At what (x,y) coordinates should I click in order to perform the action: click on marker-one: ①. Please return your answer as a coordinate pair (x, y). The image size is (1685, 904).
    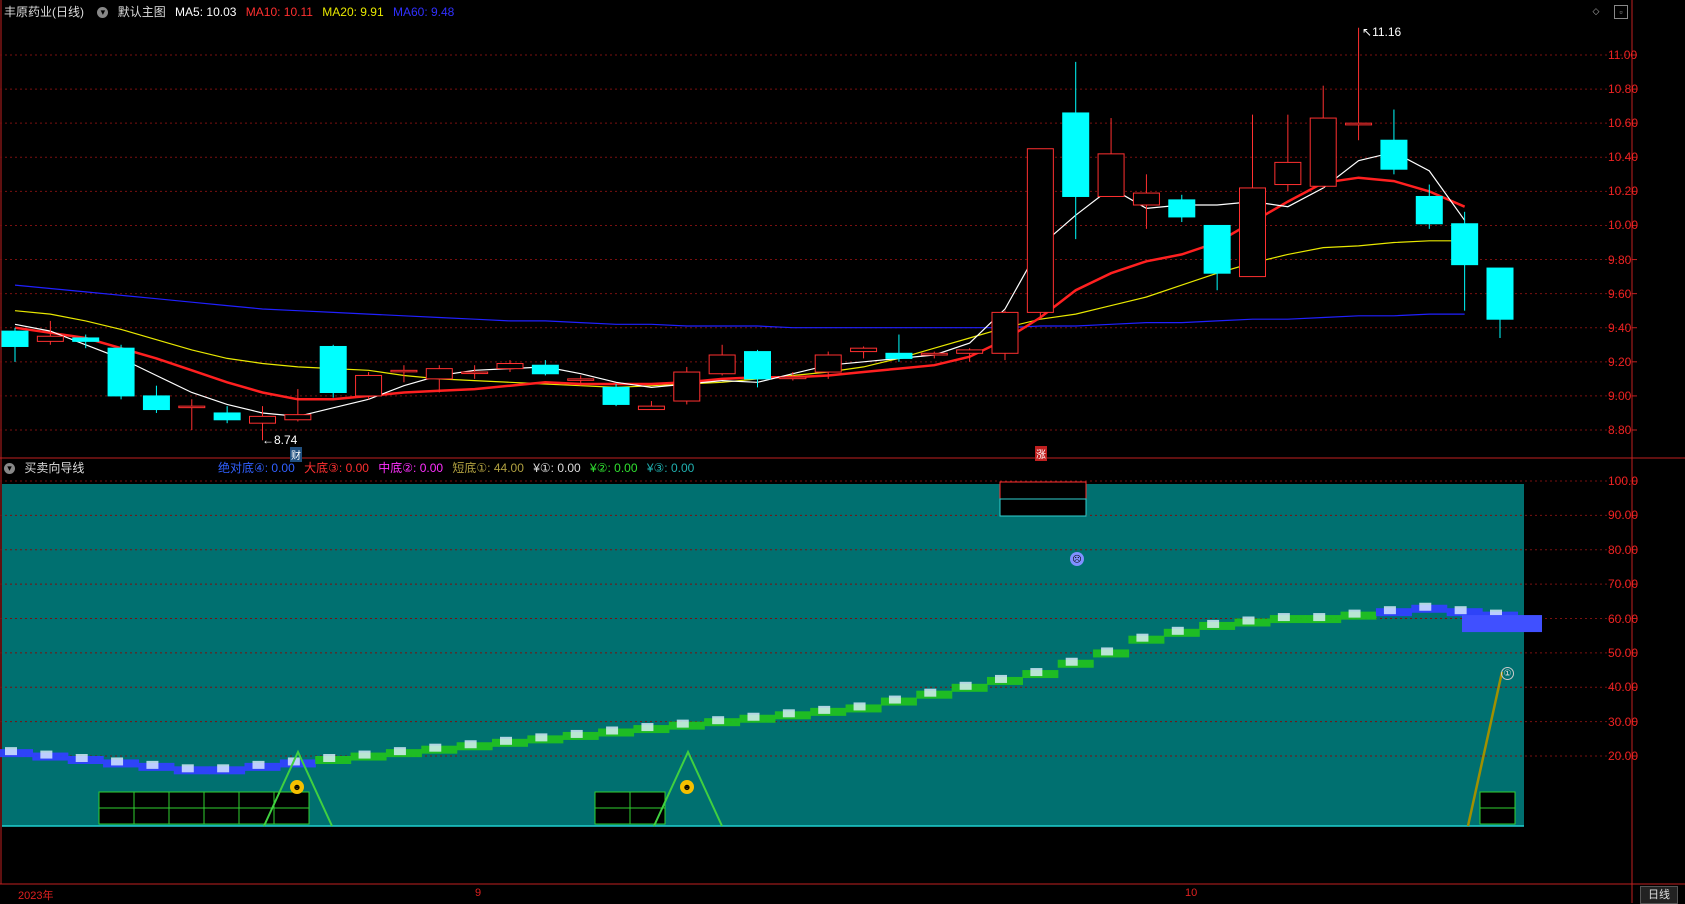
    Looking at the image, I should click on (1507, 673).